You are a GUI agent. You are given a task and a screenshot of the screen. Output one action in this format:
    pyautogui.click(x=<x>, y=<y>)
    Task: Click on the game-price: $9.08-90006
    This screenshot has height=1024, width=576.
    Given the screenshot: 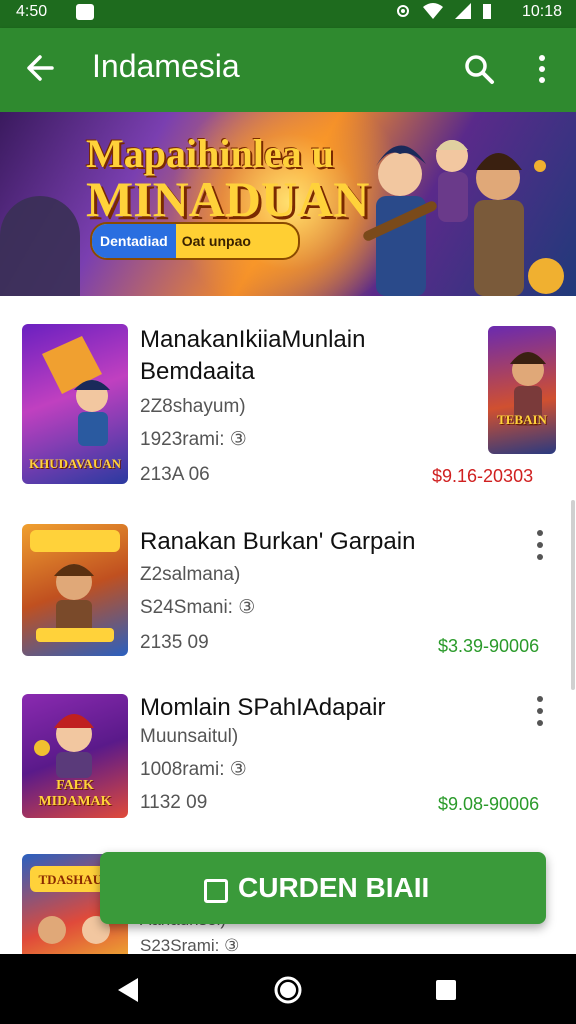 What is the action you would take?
    pyautogui.click(x=489, y=804)
    